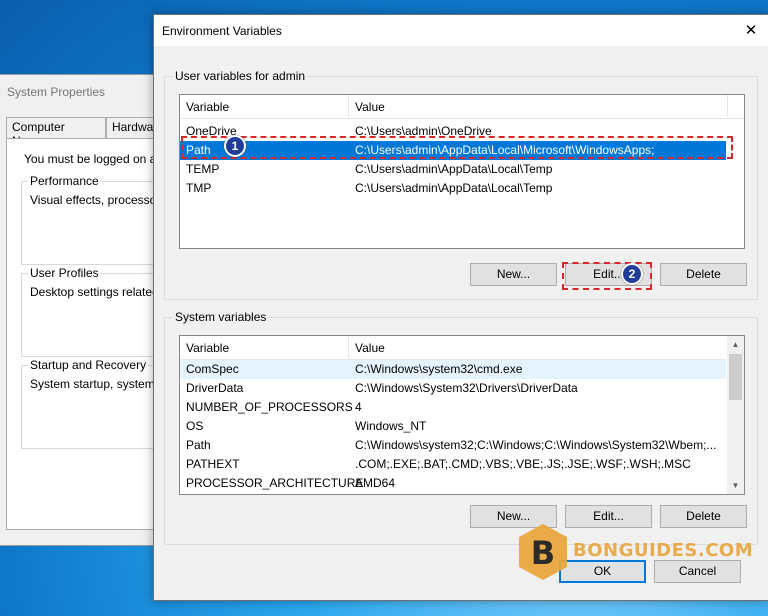  Describe the element at coordinates (457, 147) in the screenshot. I see `path-row-highlight` at that location.